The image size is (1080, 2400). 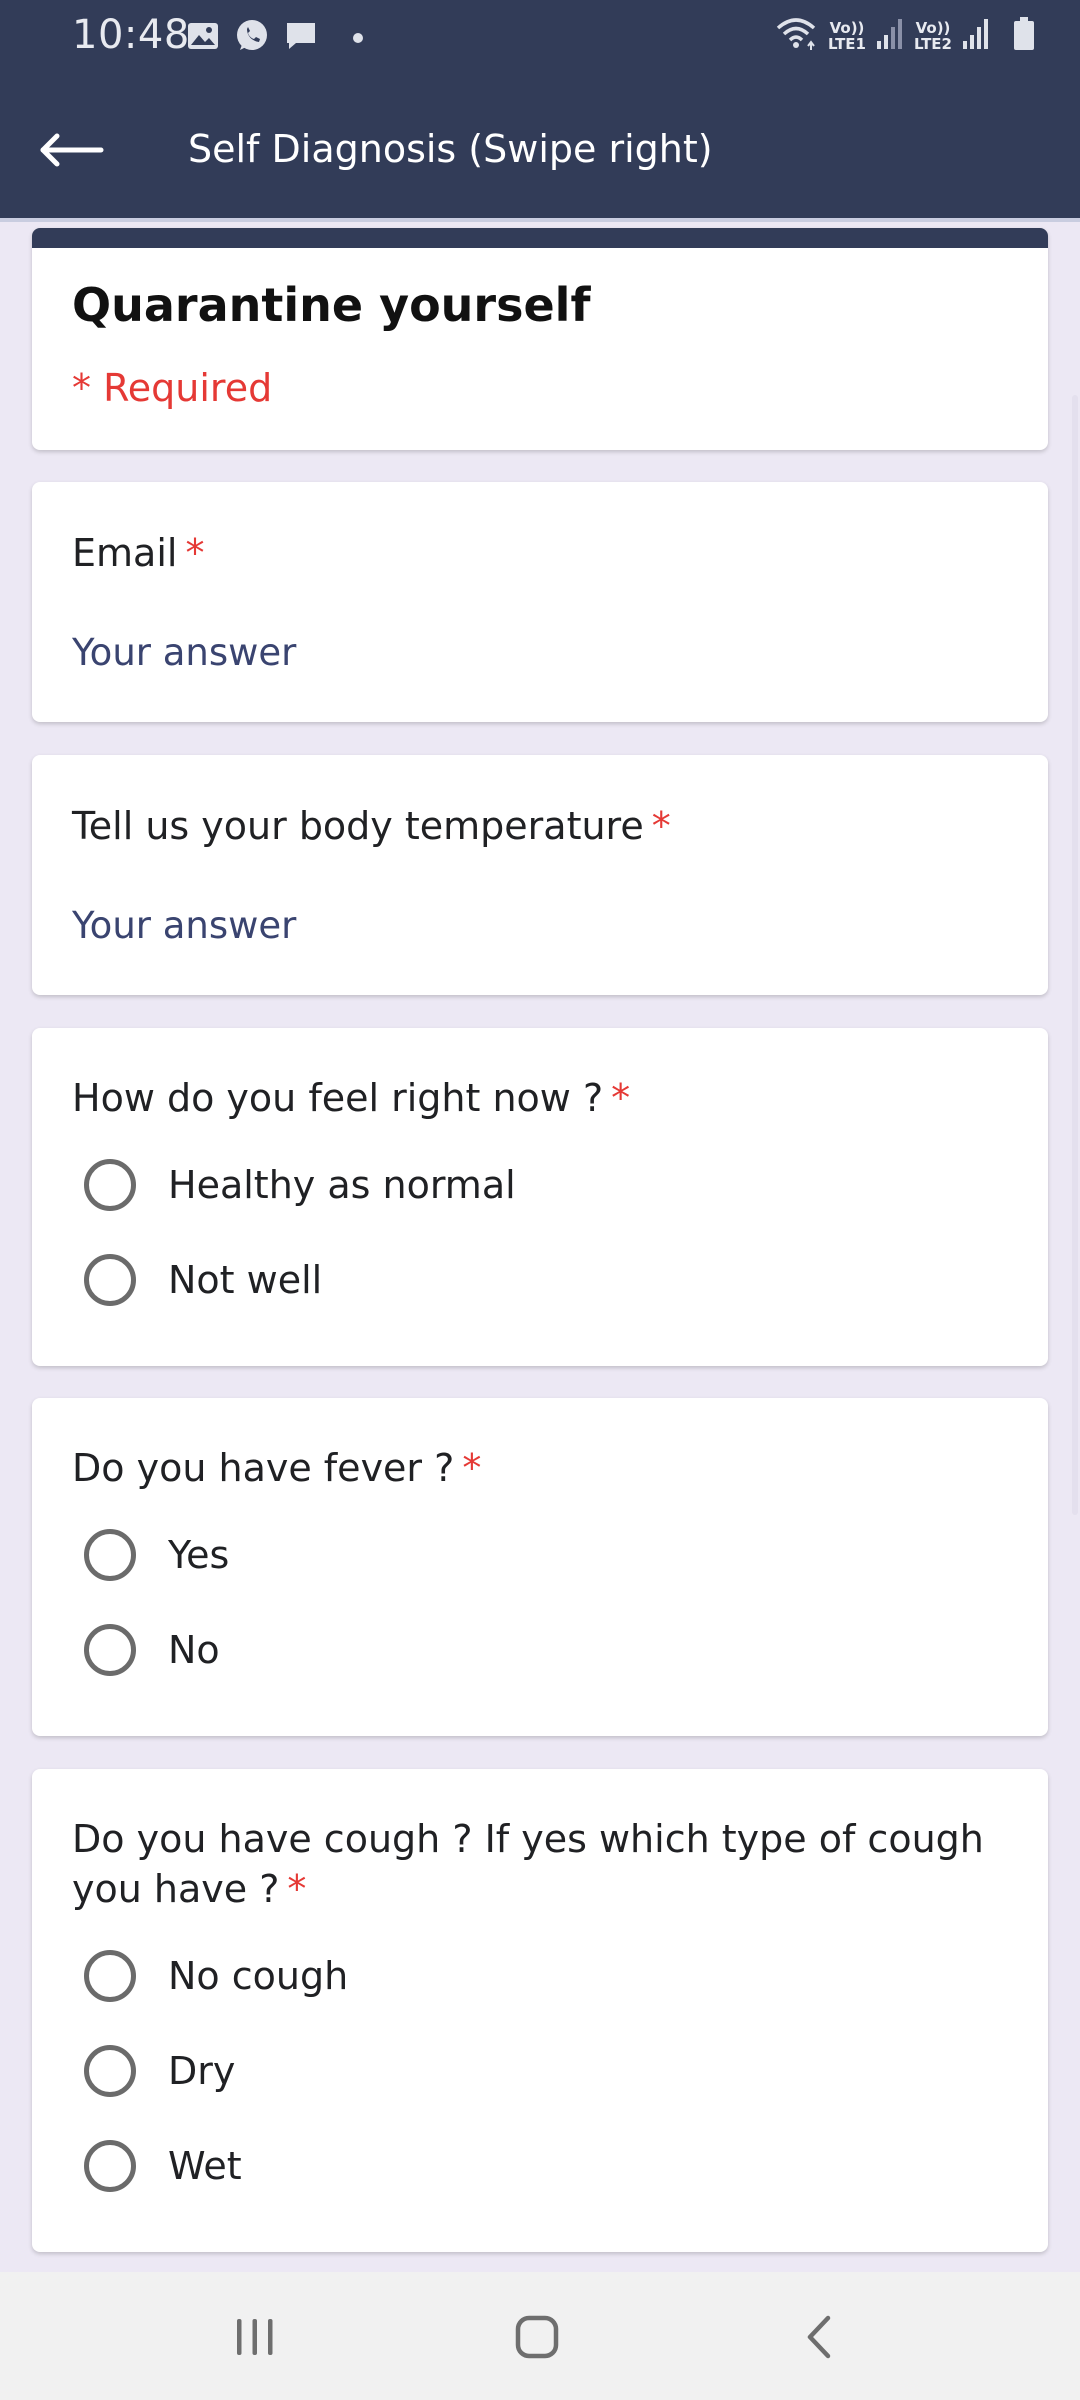 I want to click on app-title: Self Diagnosis (Swipe right), so click(x=450, y=149).